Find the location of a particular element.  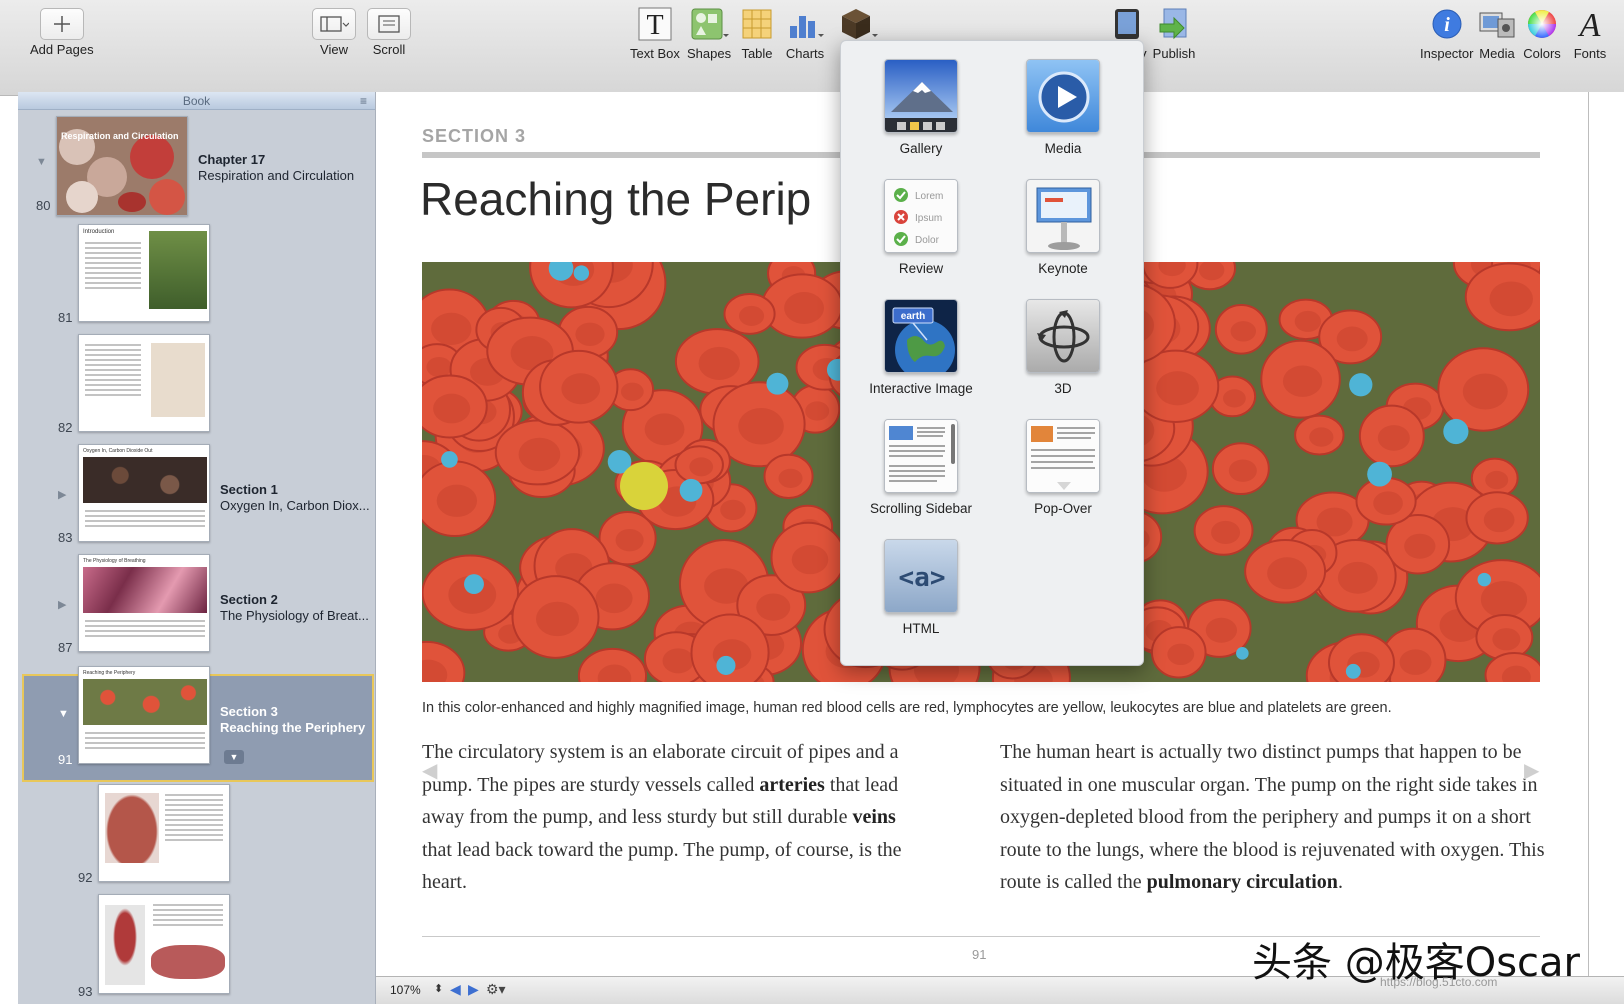

scrolling-sidebar-icon is located at coordinates (921, 456).